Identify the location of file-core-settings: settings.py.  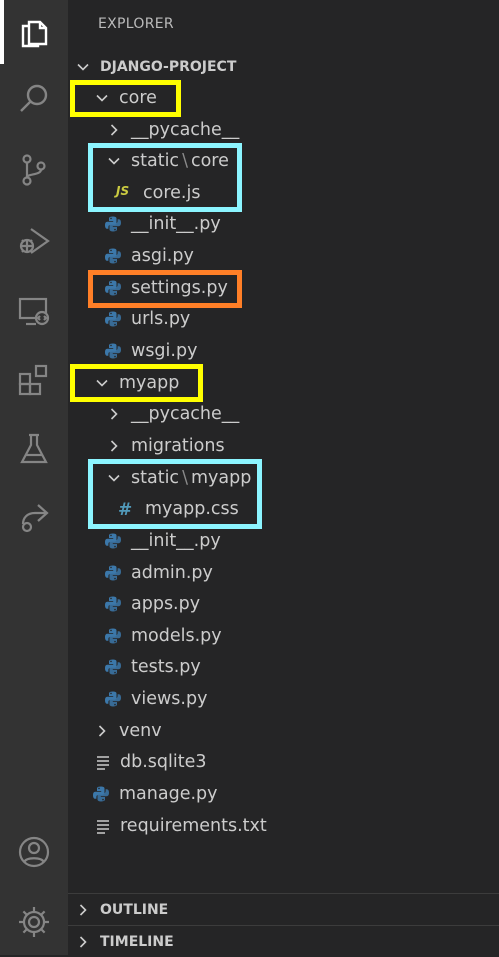
(283, 287).